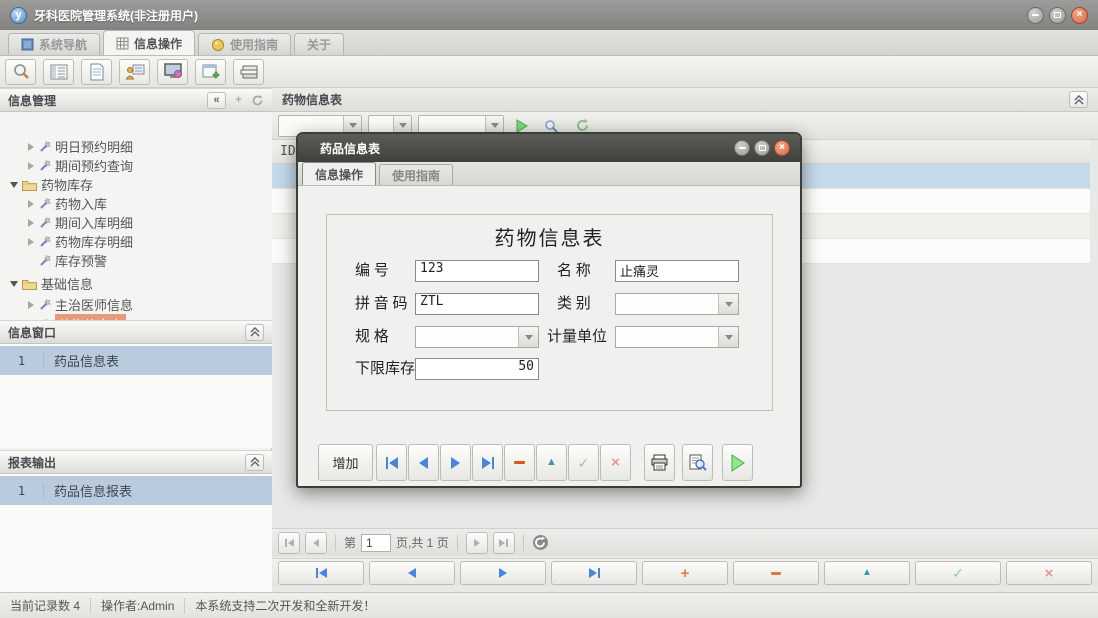 This screenshot has height=618, width=1098. What do you see at coordinates (477, 369) in the screenshot?
I see `min-stock-input: 50` at bounding box center [477, 369].